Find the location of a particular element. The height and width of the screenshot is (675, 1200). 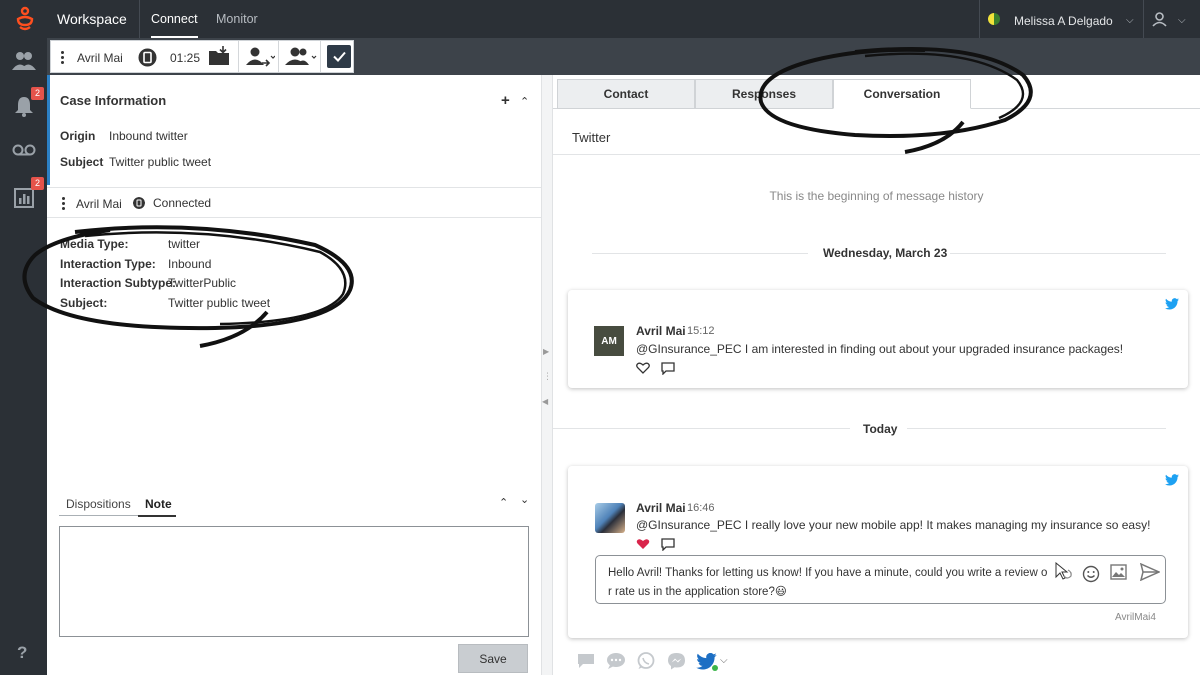

rail-item-contacts is located at coordinates (23, 61).